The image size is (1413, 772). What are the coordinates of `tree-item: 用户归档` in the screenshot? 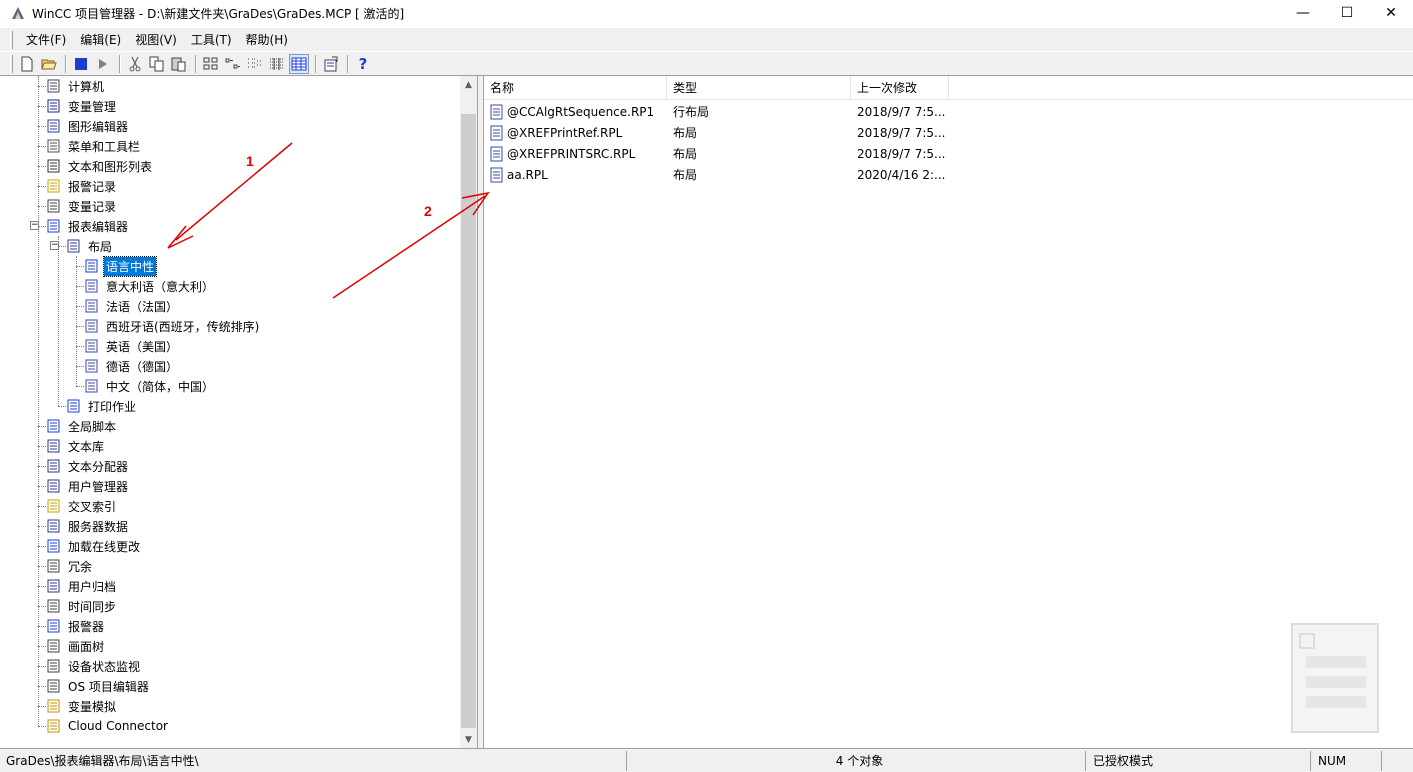 It's located at (82, 586).